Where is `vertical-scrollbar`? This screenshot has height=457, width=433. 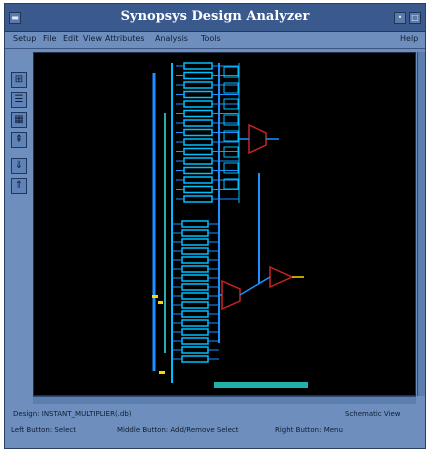
vertical-scrollbar is located at coordinates (421, 224).